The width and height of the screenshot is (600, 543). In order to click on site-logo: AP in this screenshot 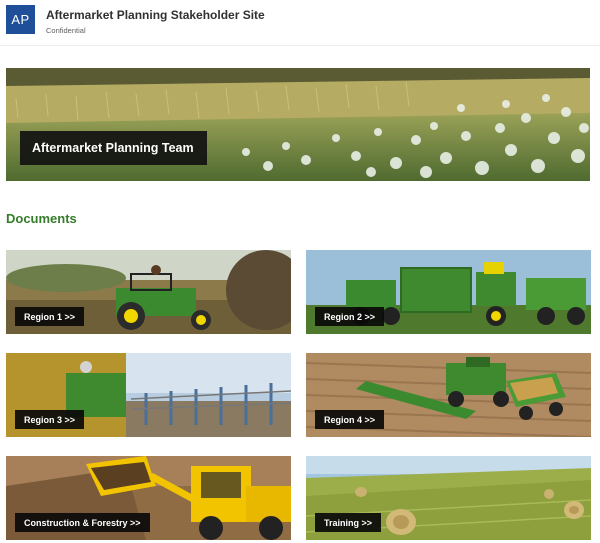, I will do `click(20, 19)`.